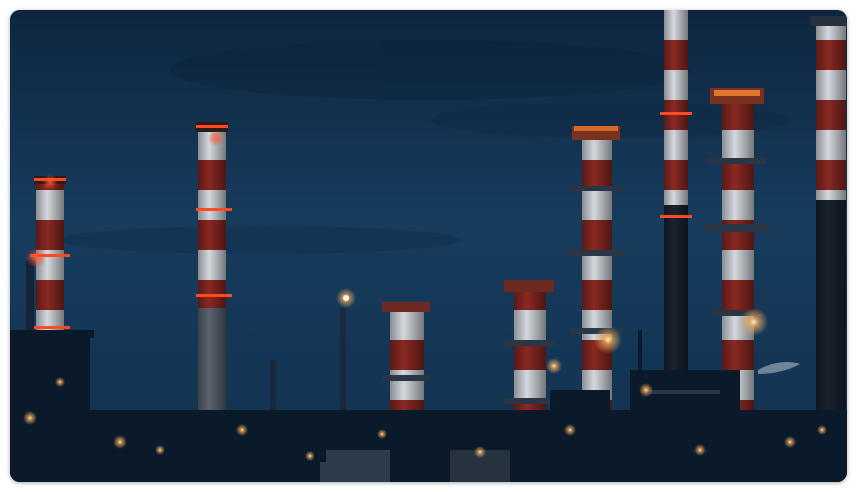 This screenshot has width=857, height=492. What do you see at coordinates (676, 192) in the screenshot?
I see `stack-dark-tall` at bounding box center [676, 192].